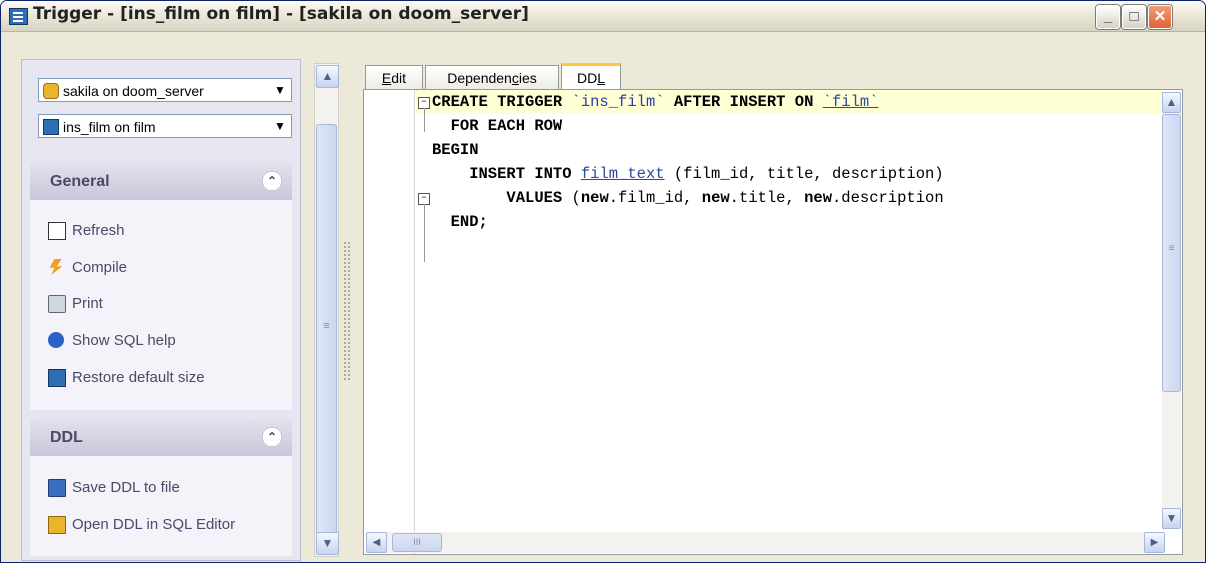  Describe the element at coordinates (66, 437) in the screenshot. I see `group-title: DDL` at that location.